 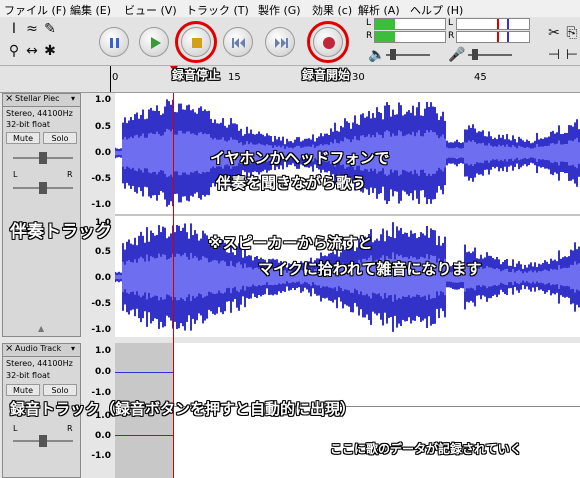 What do you see at coordinates (572, 33) in the screenshot?
I see `copy-icon: ⎘` at bounding box center [572, 33].